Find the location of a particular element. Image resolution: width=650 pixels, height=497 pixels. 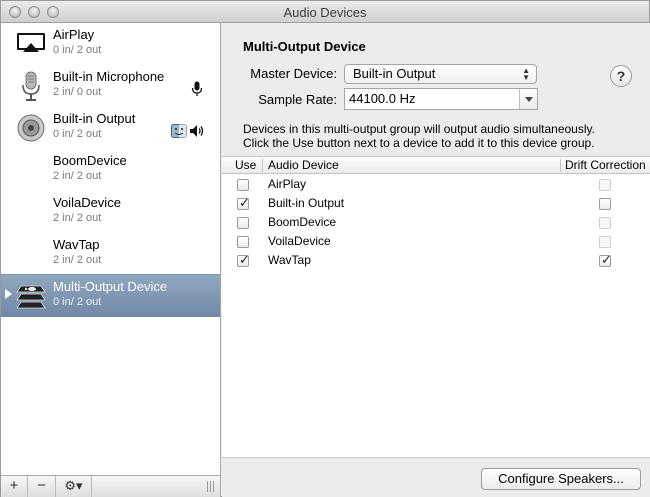

sample-rate-value: 44100.0 Hz is located at coordinates (382, 98).